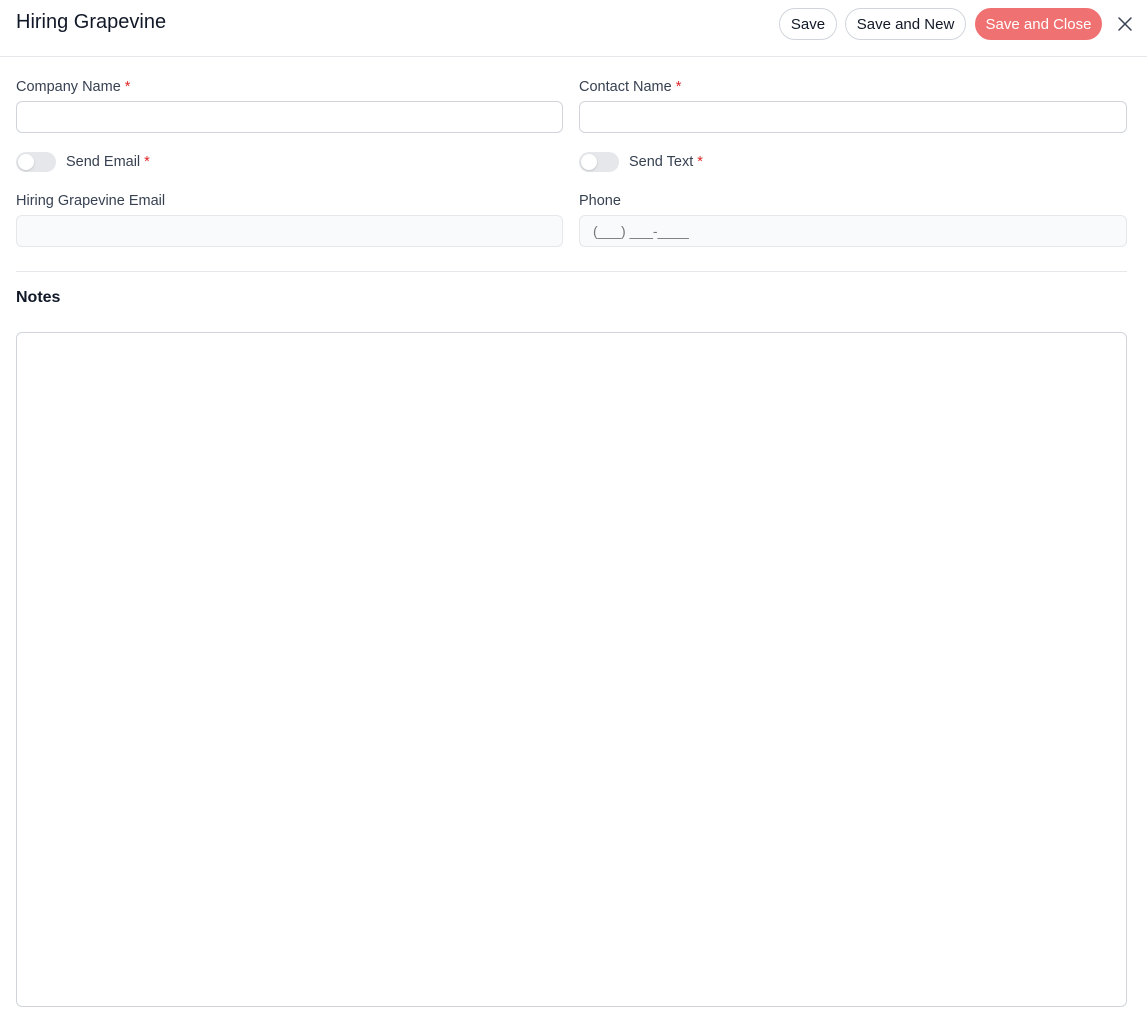 This screenshot has width=1147, height=1014. Describe the element at coordinates (91, 201) in the screenshot. I see `hiring-email-label: Hiring Grapevine Email` at that location.